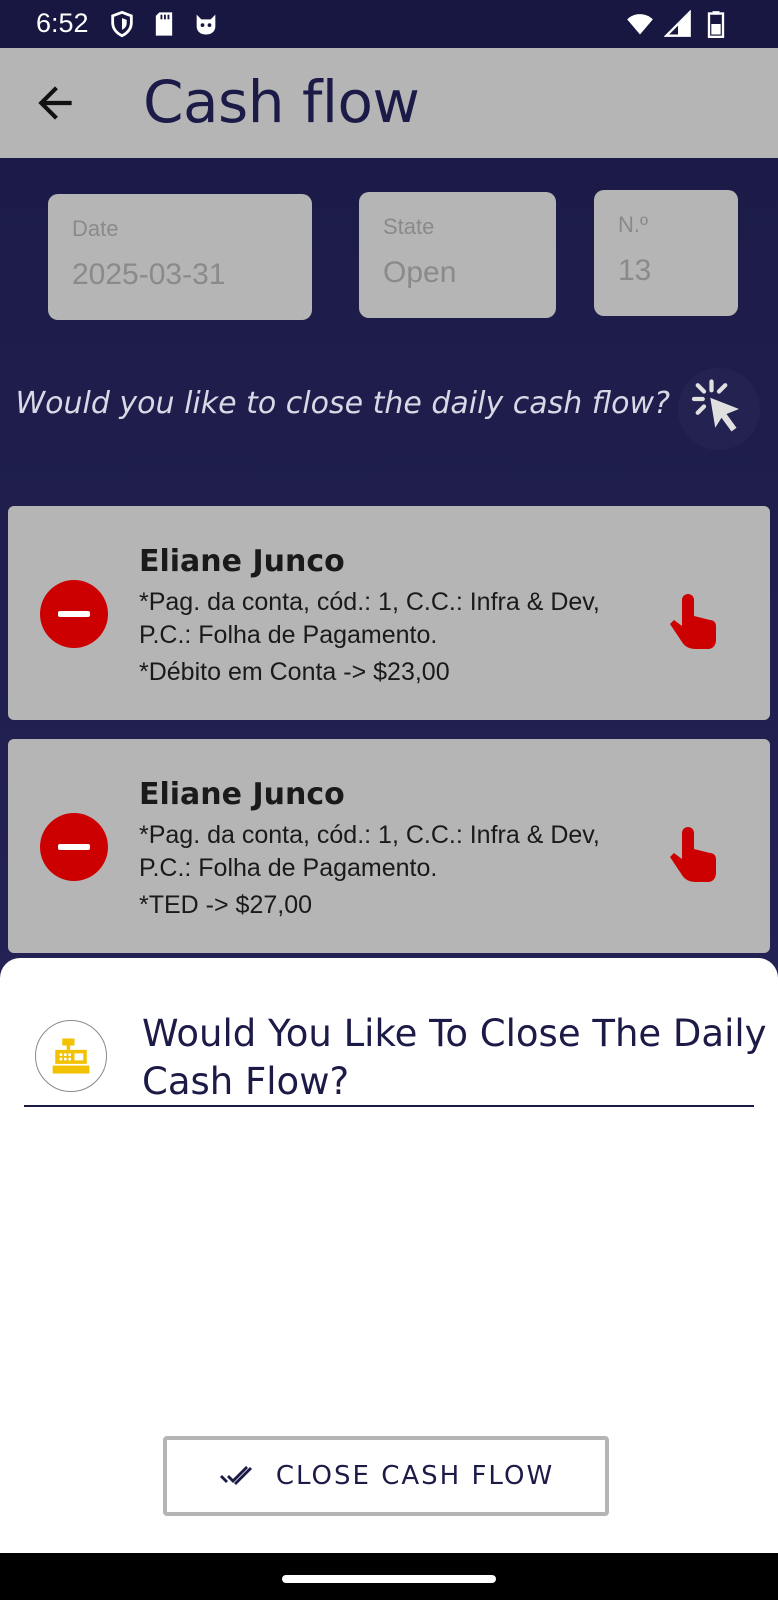  Describe the element at coordinates (389, 1579) in the screenshot. I see `home-gesture-handle` at that location.